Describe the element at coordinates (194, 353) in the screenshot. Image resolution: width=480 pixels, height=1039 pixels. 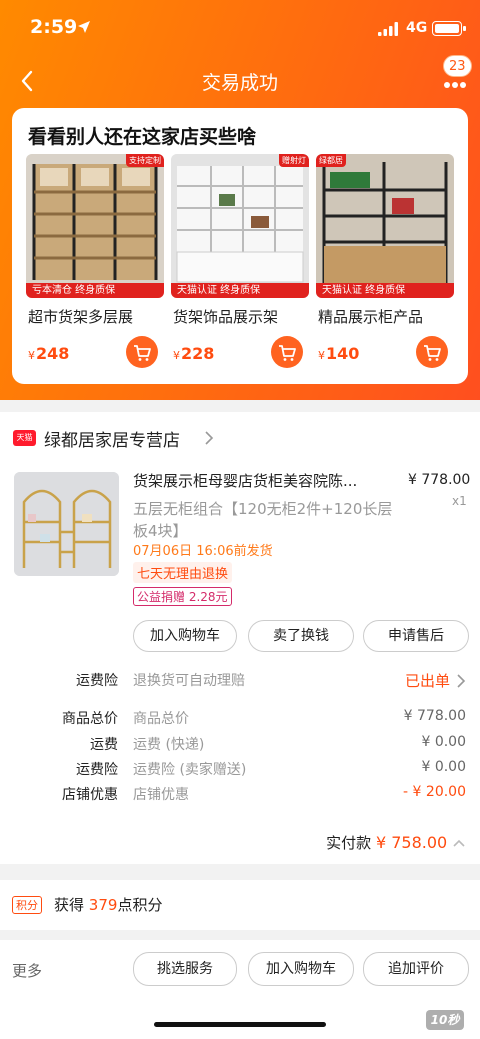
I see `product-price: ¥228` at that location.